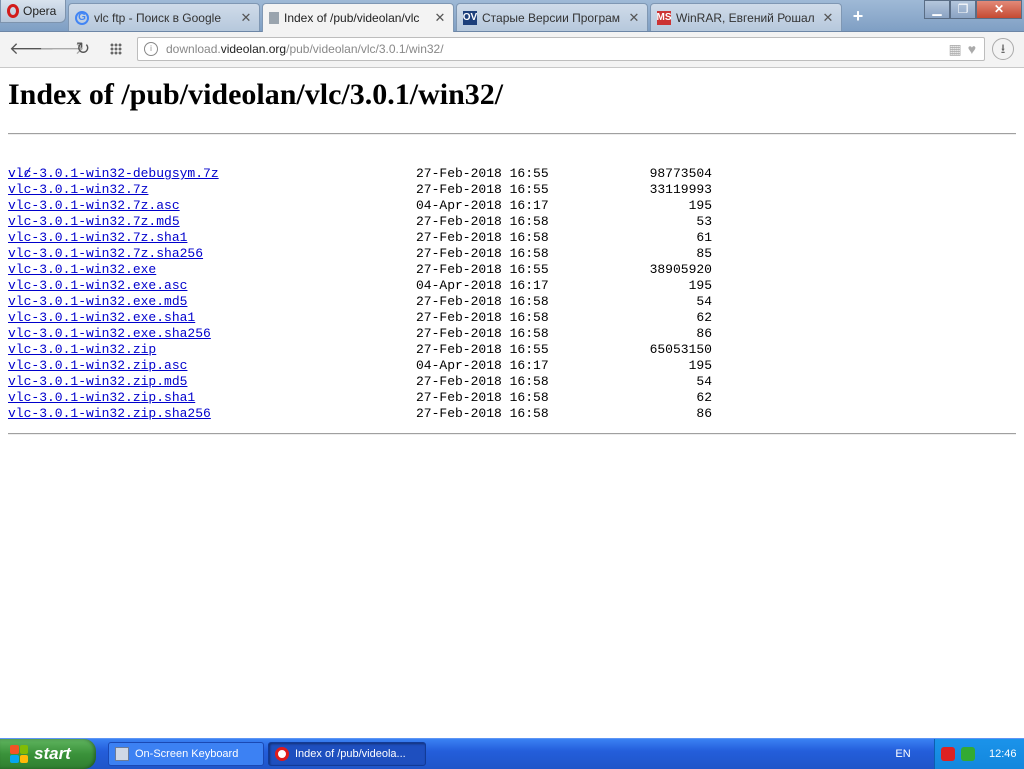 The height and width of the screenshot is (769, 1024). What do you see at coordinates (94, 206) in the screenshot?
I see `file-link: vlc-3.0.1-win32.7z.asc` at bounding box center [94, 206].